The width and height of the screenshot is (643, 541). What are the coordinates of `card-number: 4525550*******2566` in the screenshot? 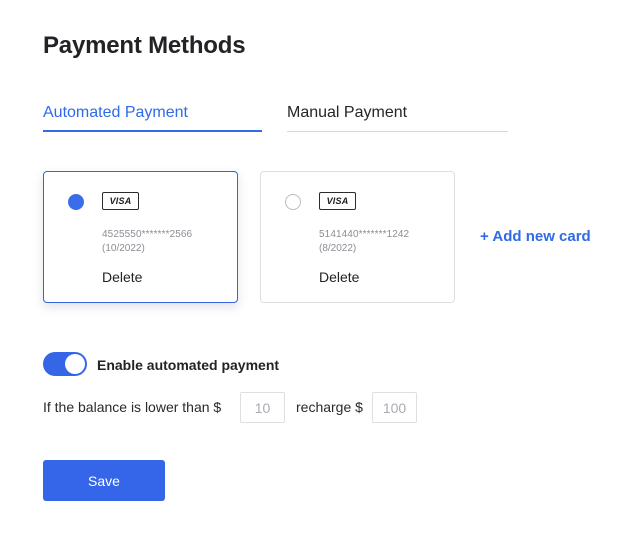 It's located at (147, 234).